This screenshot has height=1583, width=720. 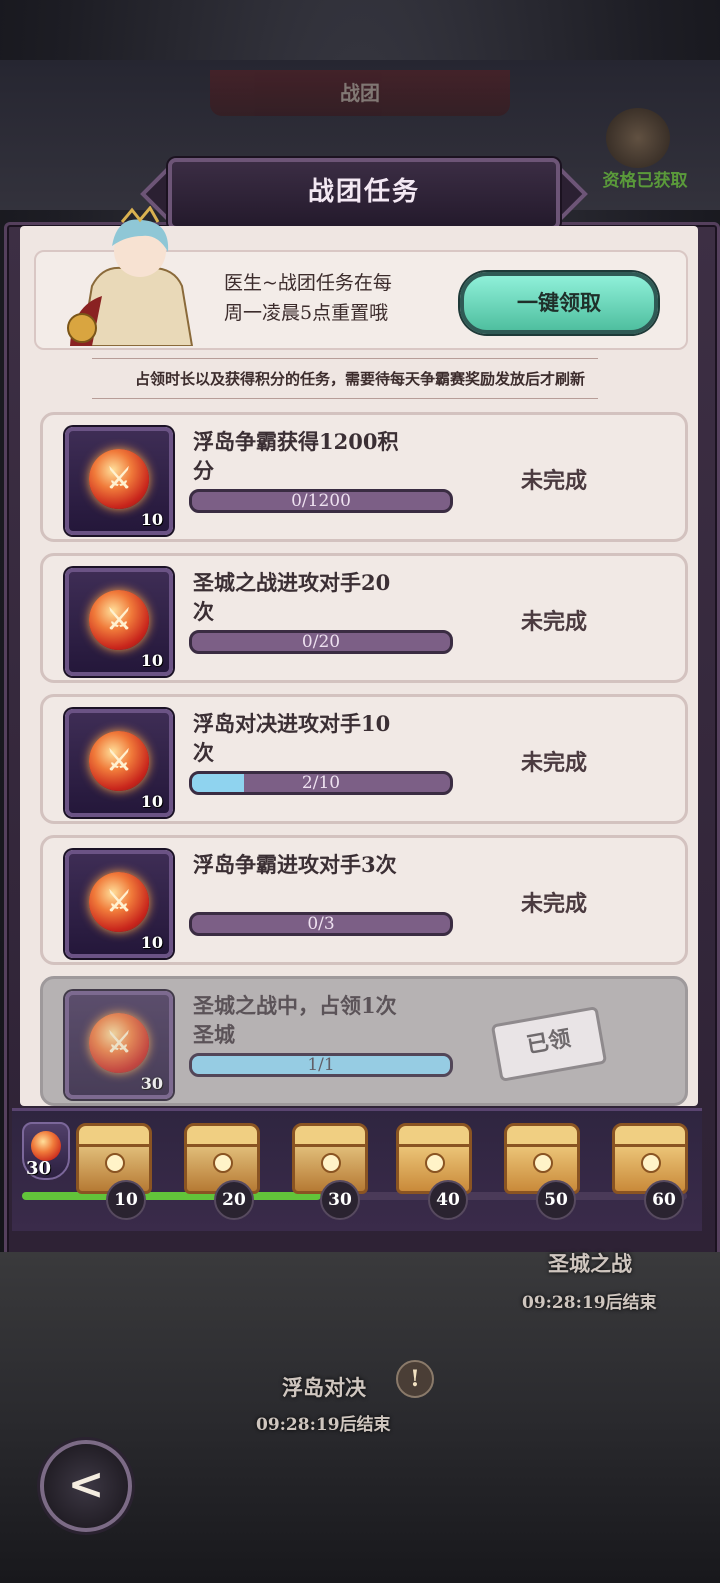 I want to click on notice-divider-bottom, so click(x=345, y=398).